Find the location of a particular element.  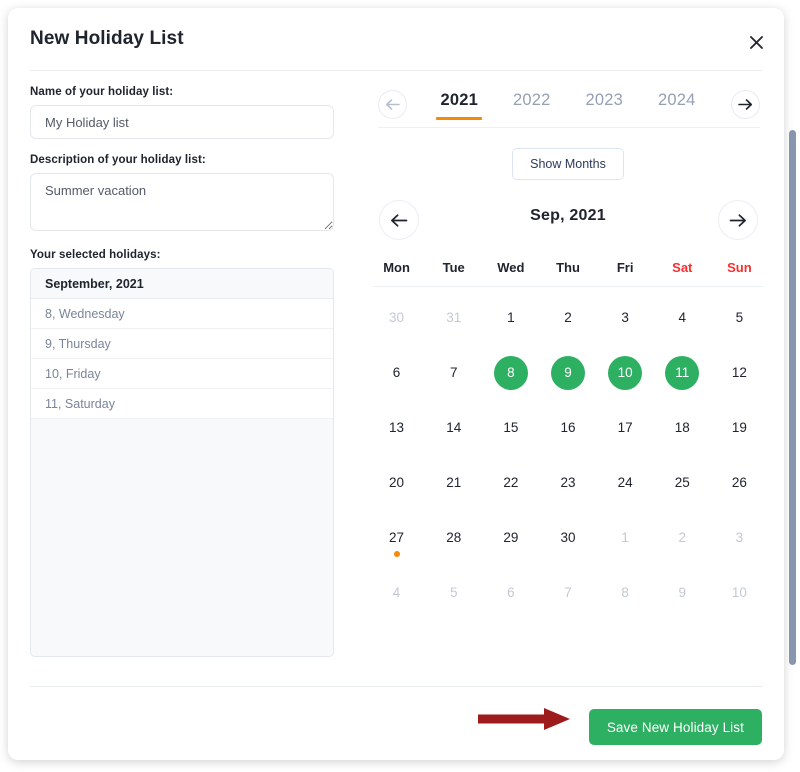

calendar-day-number: 9 is located at coordinates (682, 592).